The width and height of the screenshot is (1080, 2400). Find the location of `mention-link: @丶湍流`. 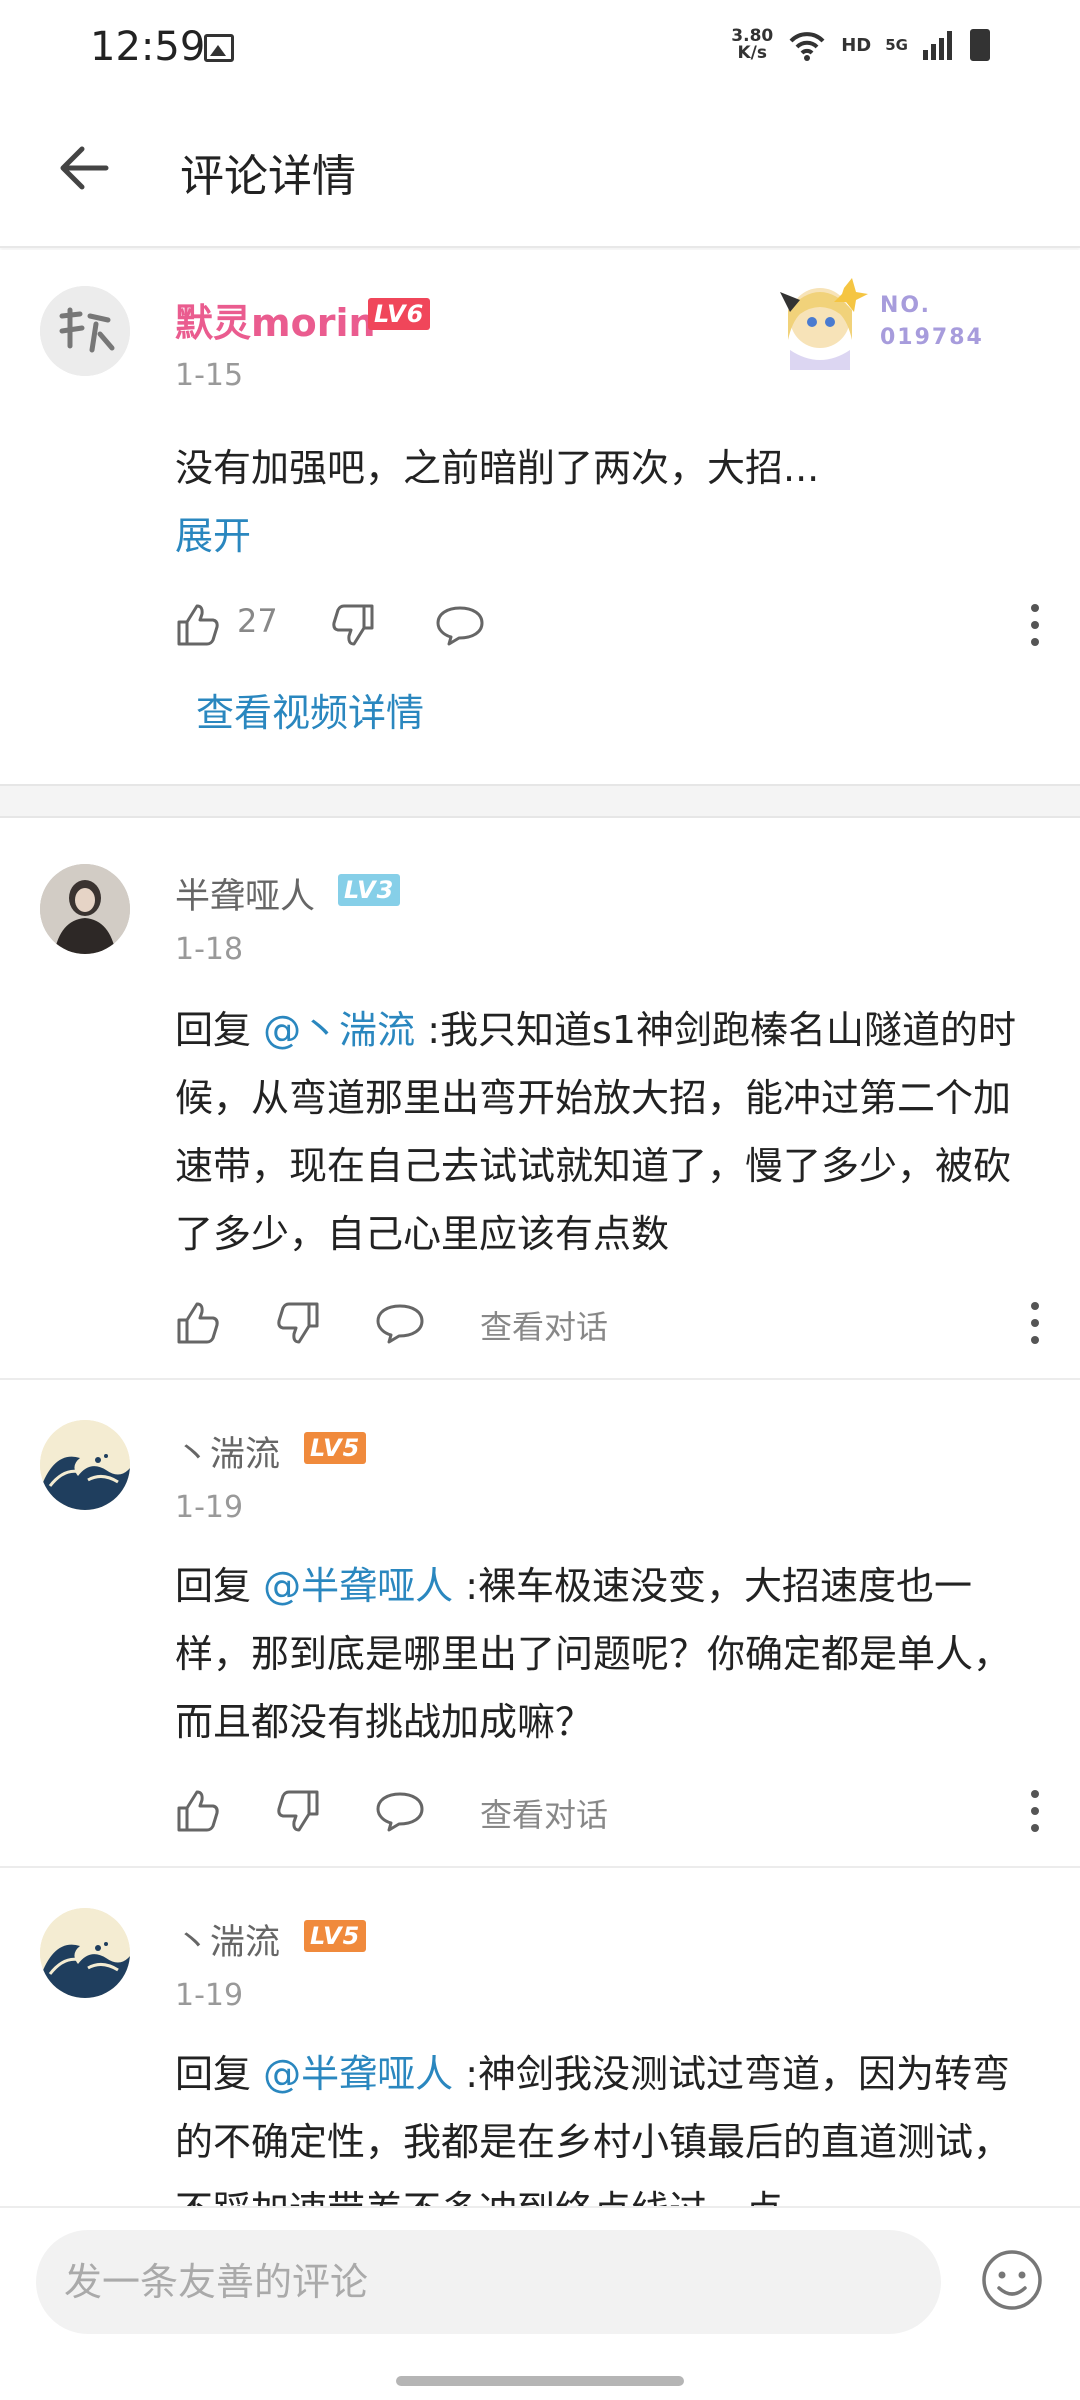

mention-link: @丶湍流 is located at coordinates (339, 1030).